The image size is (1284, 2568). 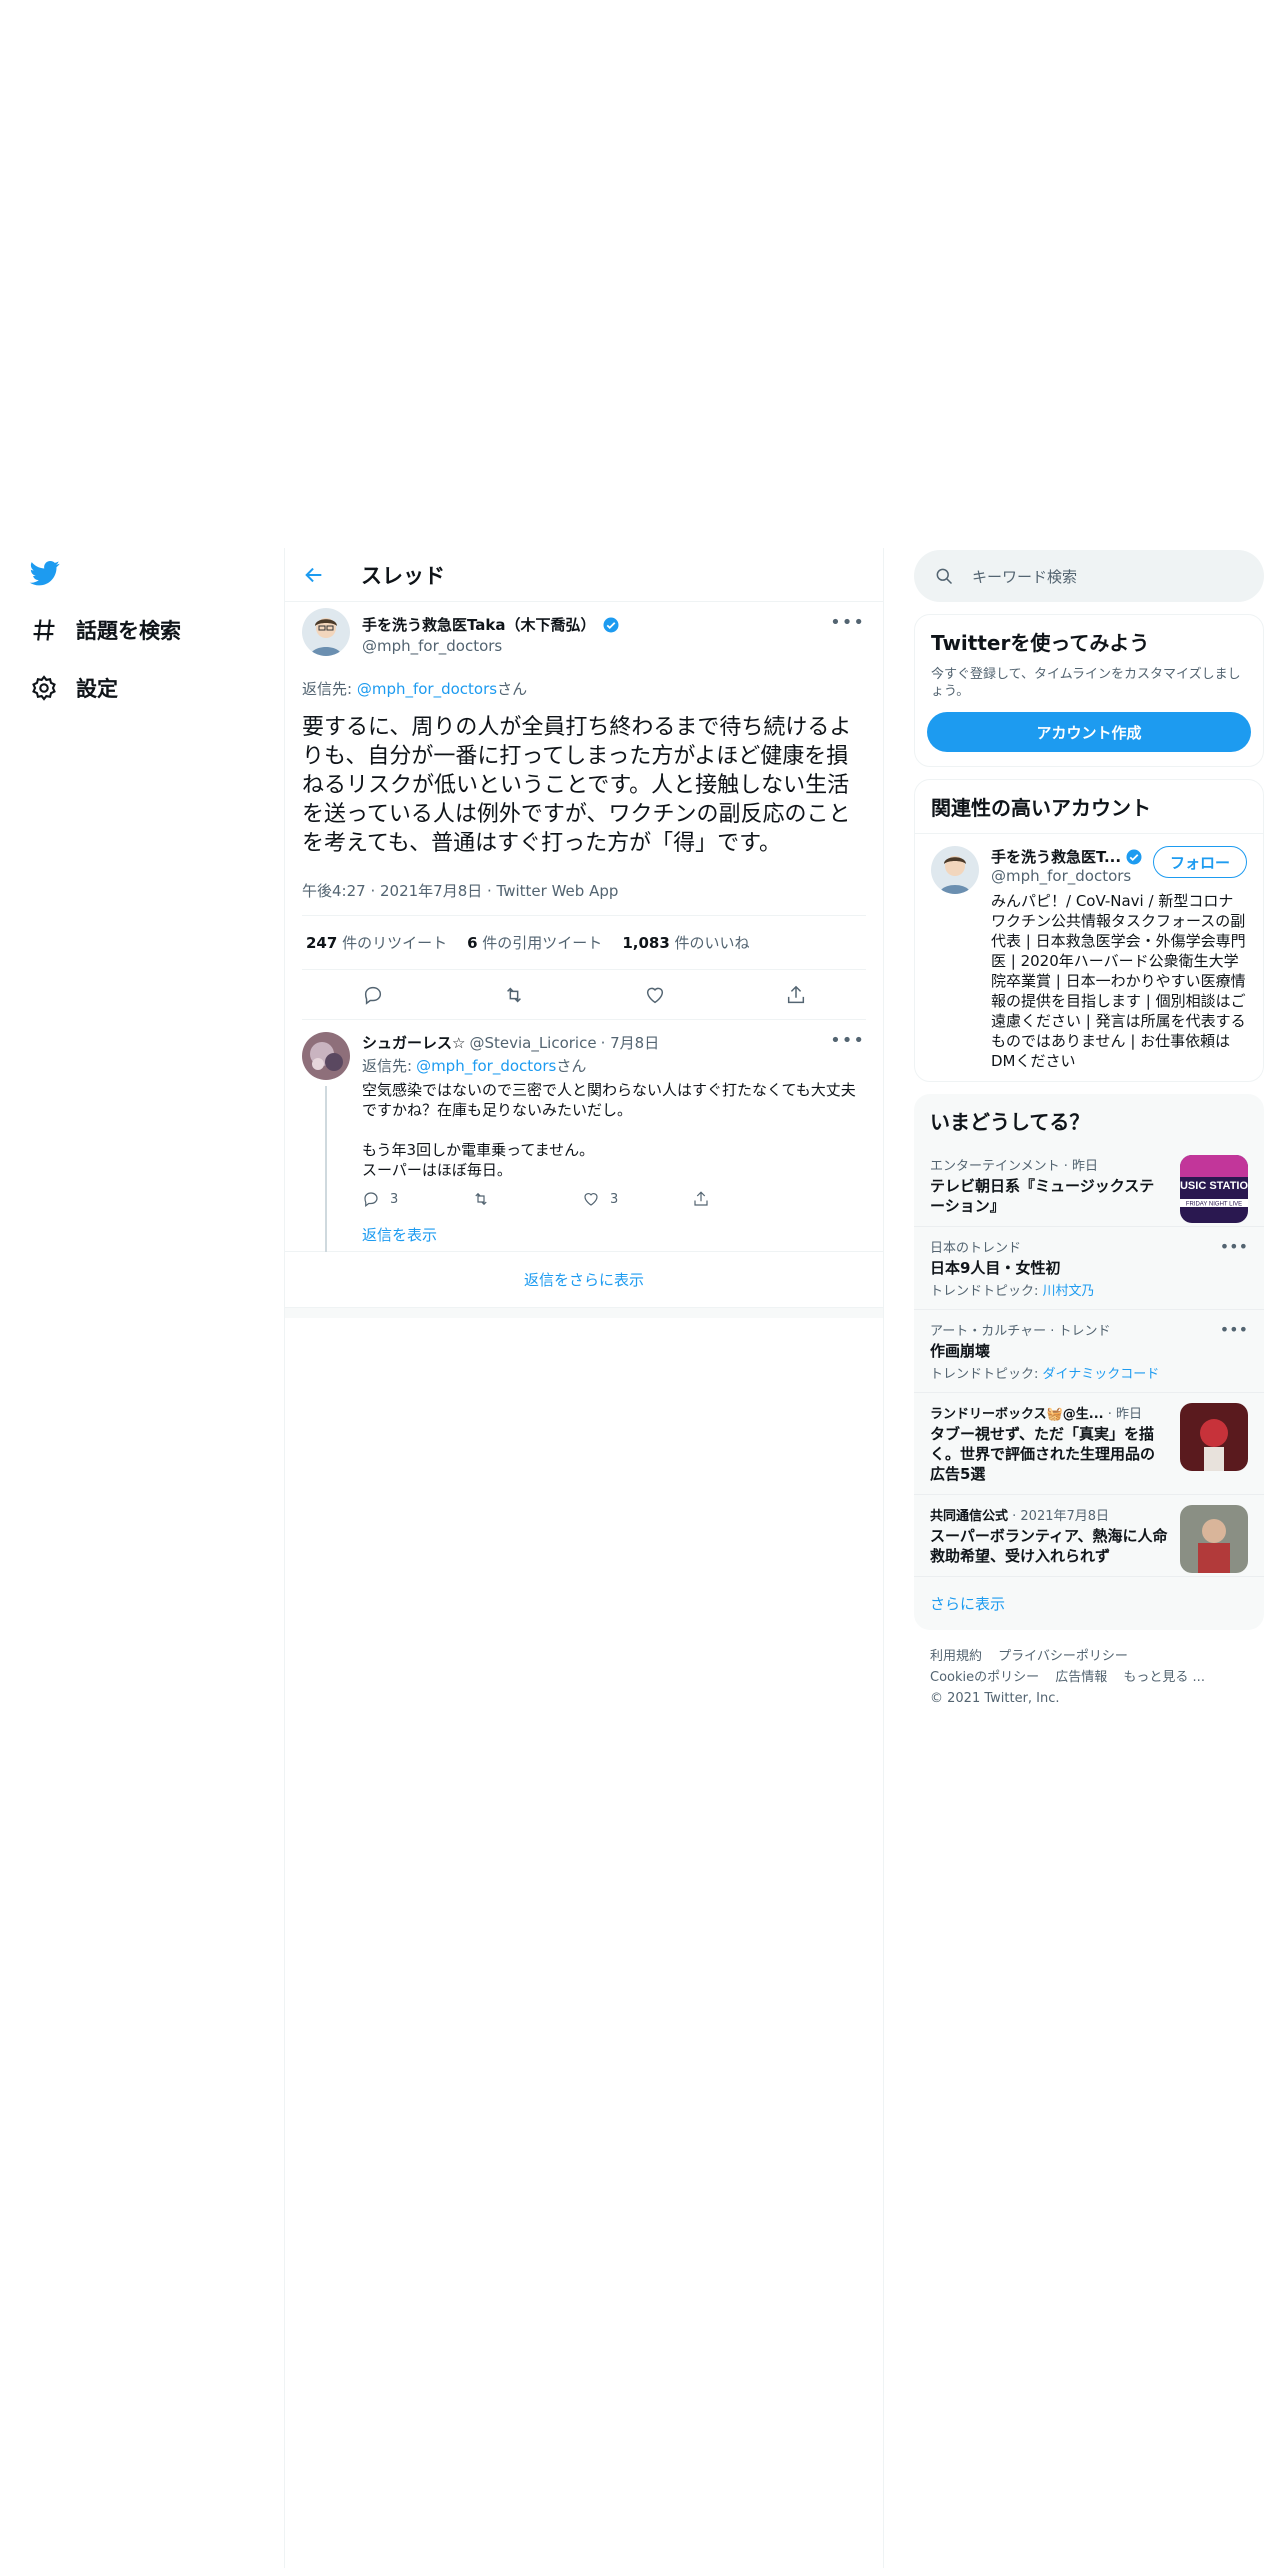 I want to click on reply-date: · 7月8日, so click(x=630, y=1042).